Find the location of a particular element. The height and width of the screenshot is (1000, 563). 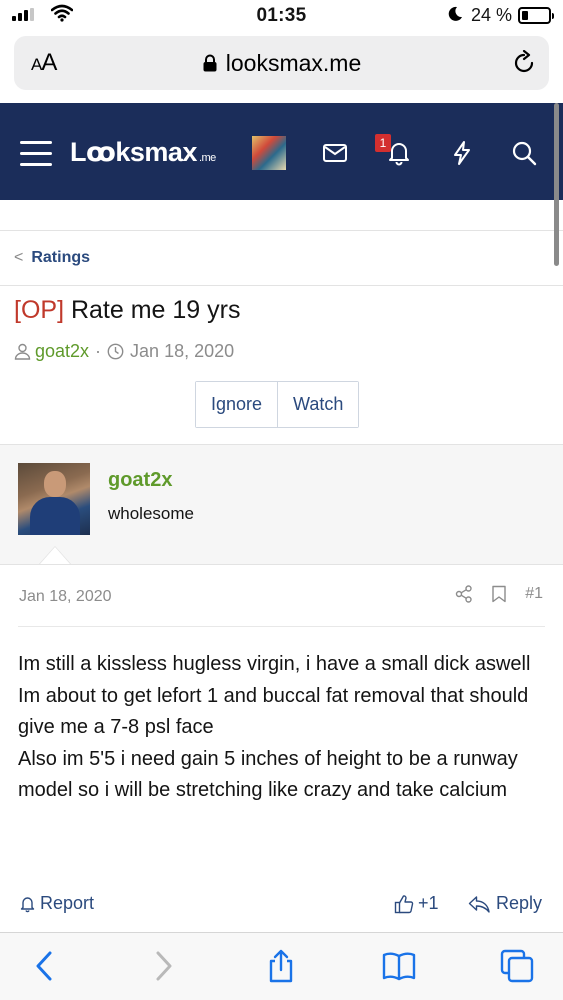

bookmark-icon is located at coordinates (499, 594).